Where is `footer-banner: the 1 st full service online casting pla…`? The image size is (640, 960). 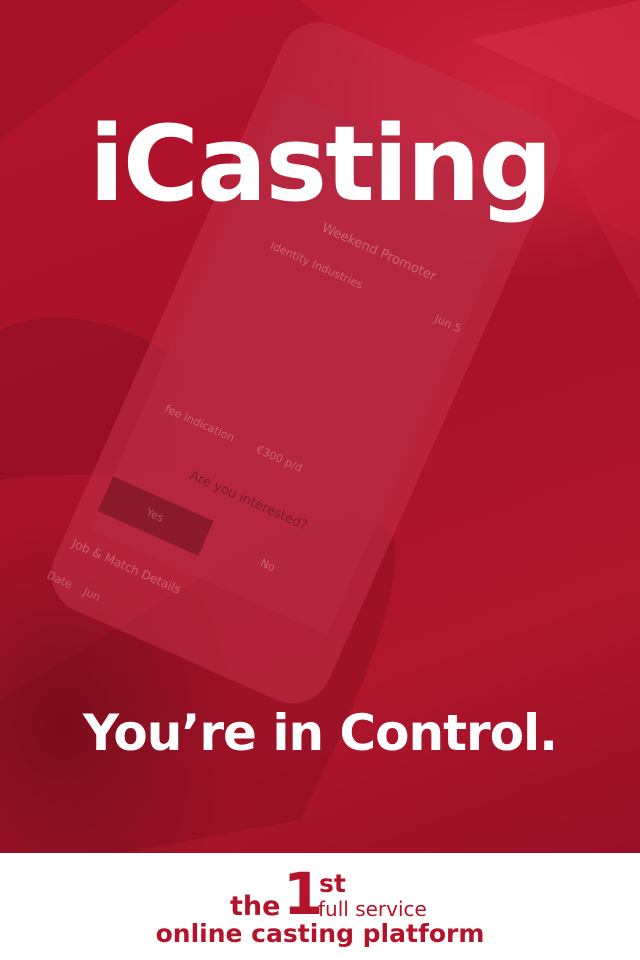
footer-banner: the 1 st full service online casting pla… is located at coordinates (320, 906).